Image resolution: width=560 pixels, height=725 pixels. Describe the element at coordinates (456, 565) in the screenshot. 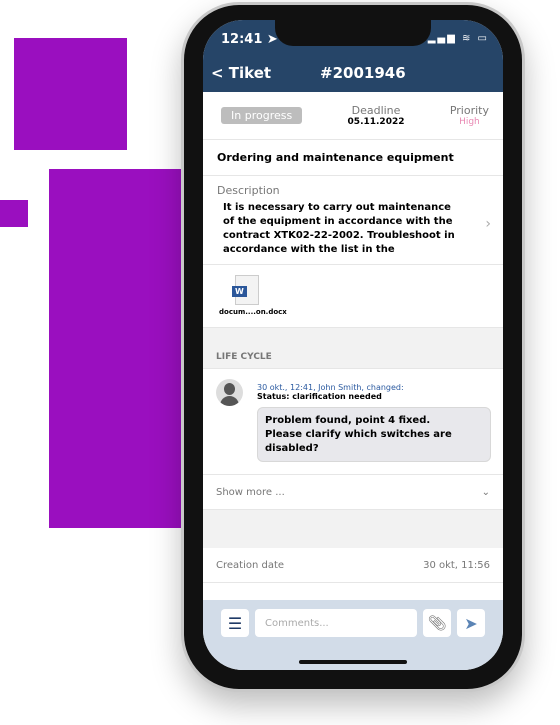

I see `creation-date-value: 30 okt, 11:56` at that location.